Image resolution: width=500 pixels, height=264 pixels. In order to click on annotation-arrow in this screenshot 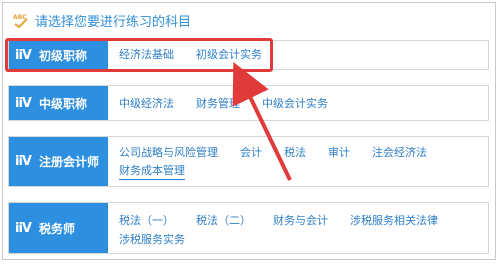, I will do `click(262, 121)`.